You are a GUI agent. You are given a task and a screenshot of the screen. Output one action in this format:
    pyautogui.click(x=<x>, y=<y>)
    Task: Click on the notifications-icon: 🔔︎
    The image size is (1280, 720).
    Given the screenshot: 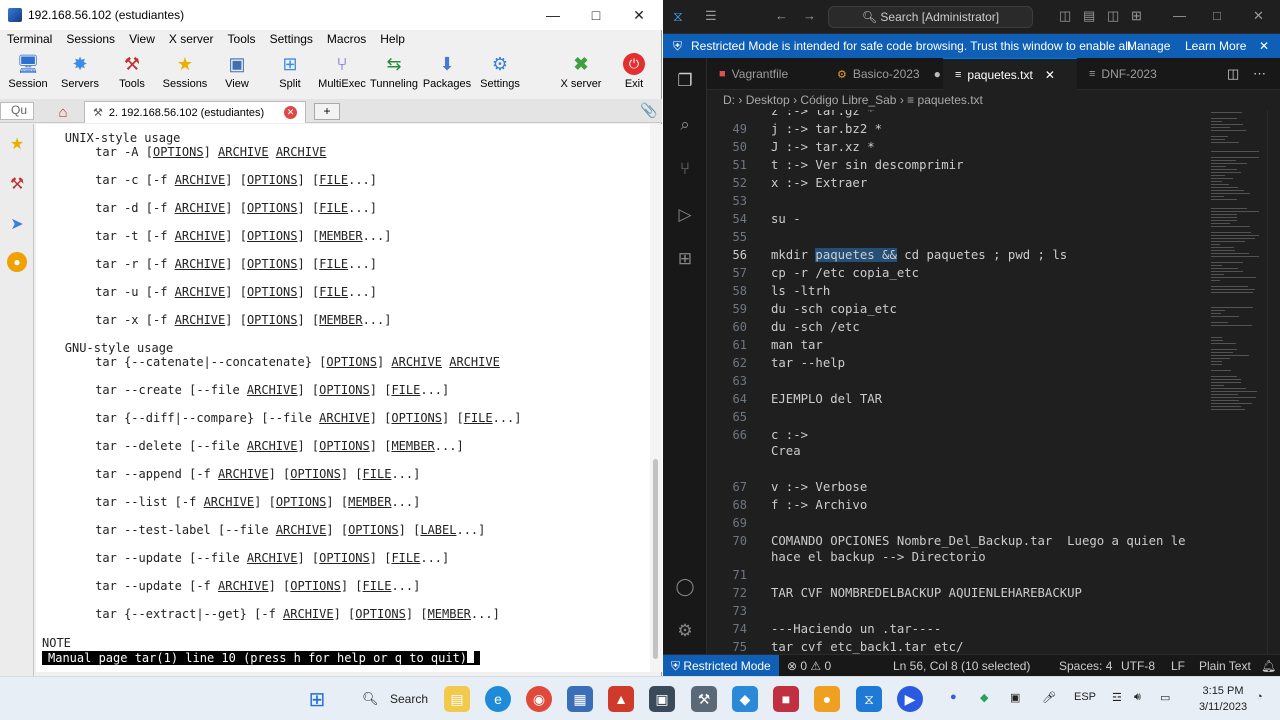 What is the action you would take?
    pyautogui.click(x=1268, y=666)
    